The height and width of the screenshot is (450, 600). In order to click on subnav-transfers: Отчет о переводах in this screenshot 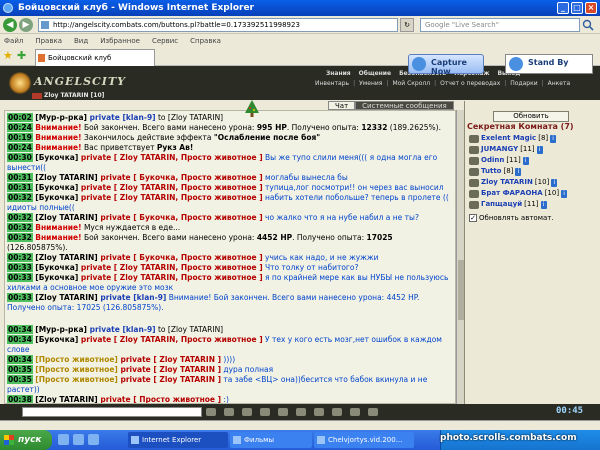, I will do `click(470, 84)`.